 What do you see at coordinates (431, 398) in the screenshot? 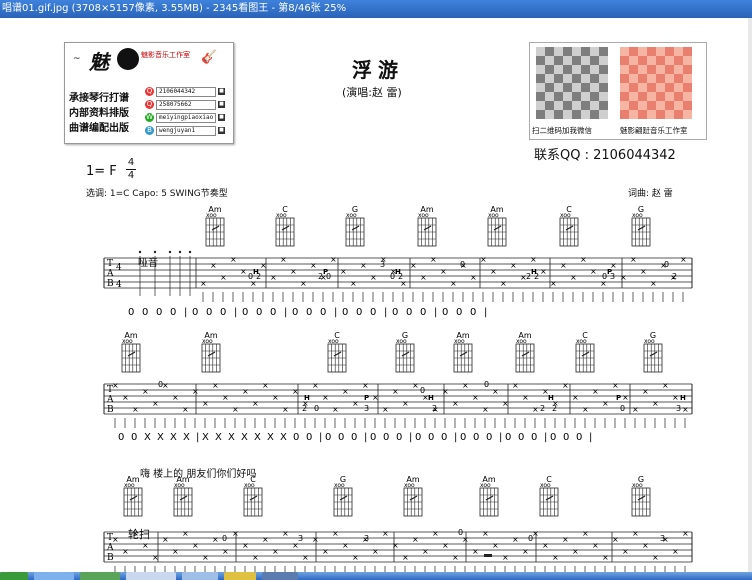
I see `technique-mark: H` at bounding box center [431, 398].